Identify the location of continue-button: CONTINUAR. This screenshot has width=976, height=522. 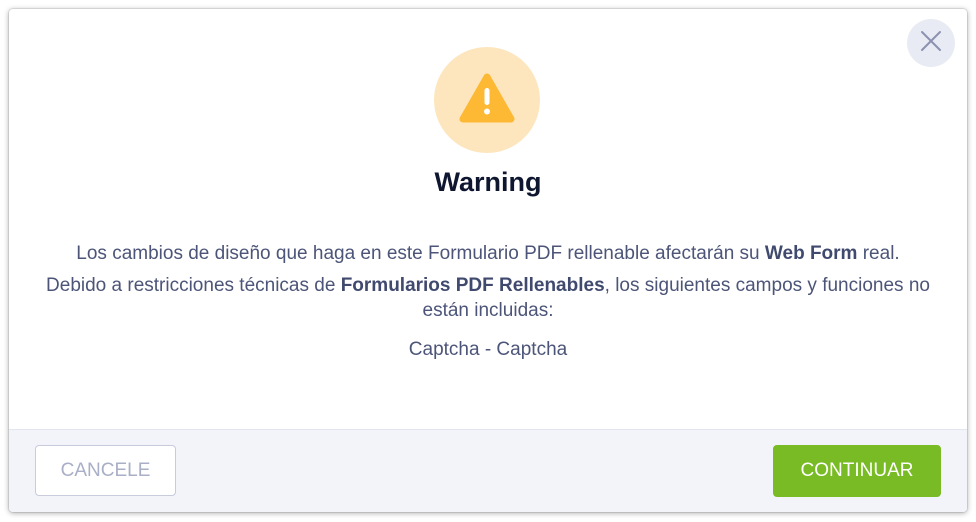
(857, 471).